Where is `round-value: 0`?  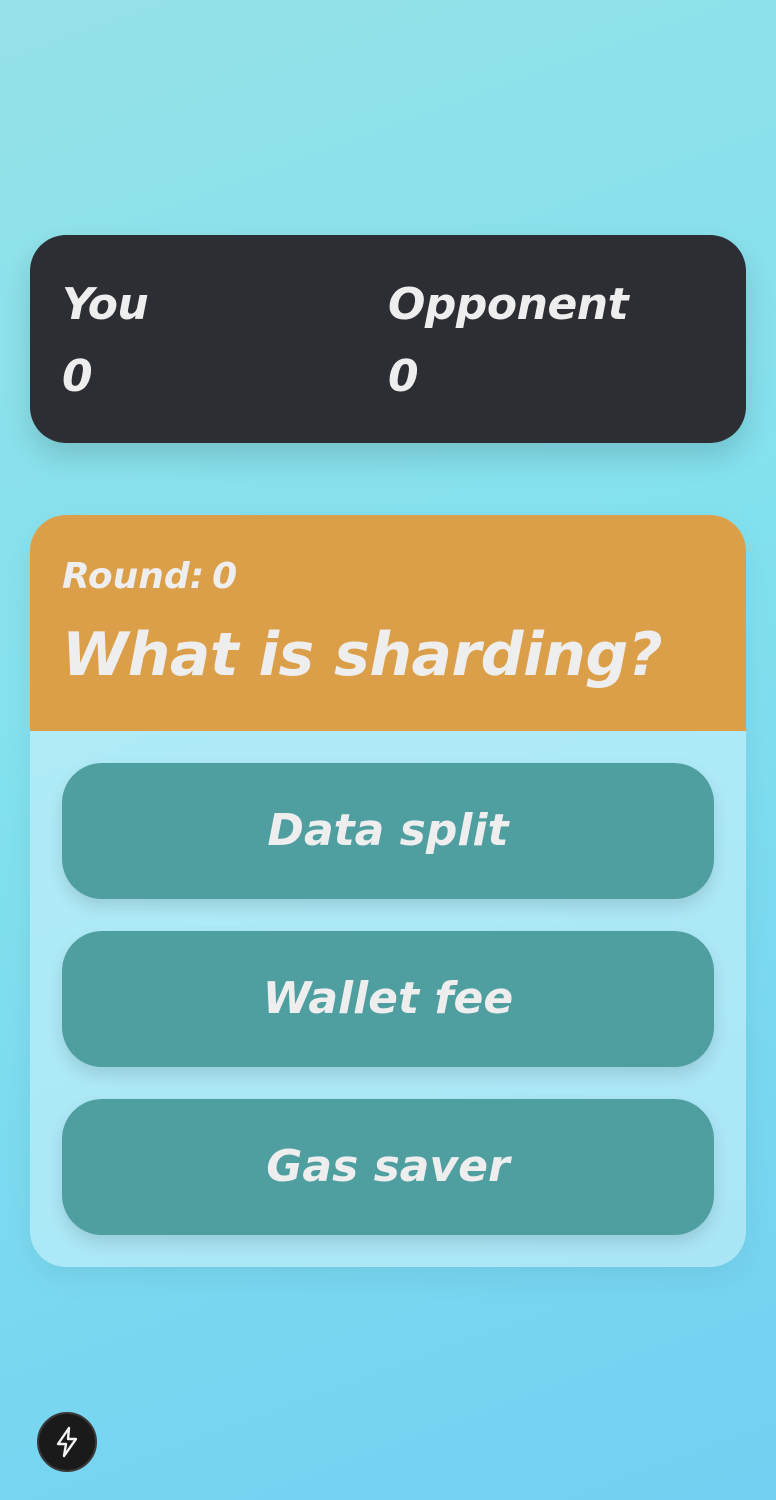 round-value: 0 is located at coordinates (225, 576).